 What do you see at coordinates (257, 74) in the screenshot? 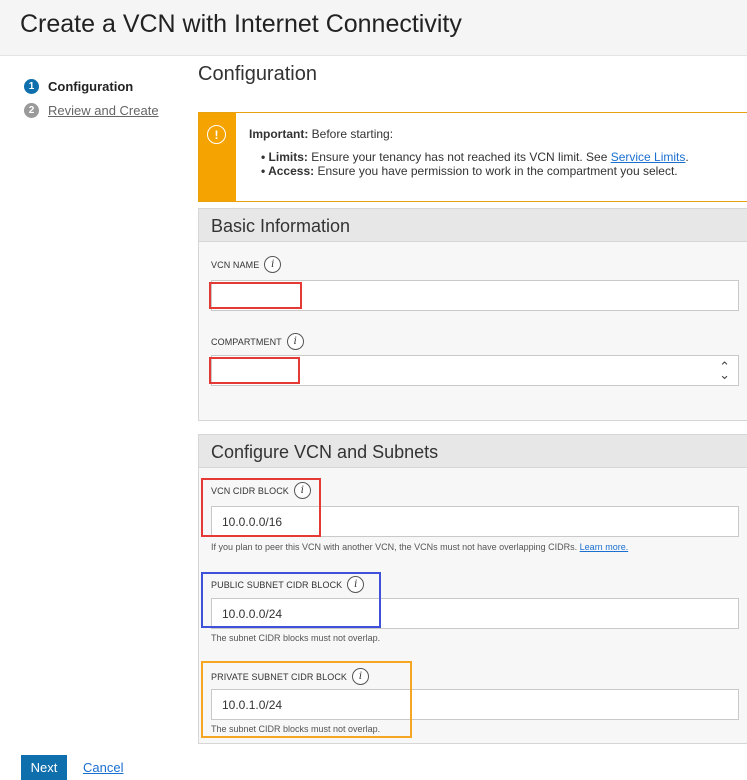
I see `section-title: Configuration` at bounding box center [257, 74].